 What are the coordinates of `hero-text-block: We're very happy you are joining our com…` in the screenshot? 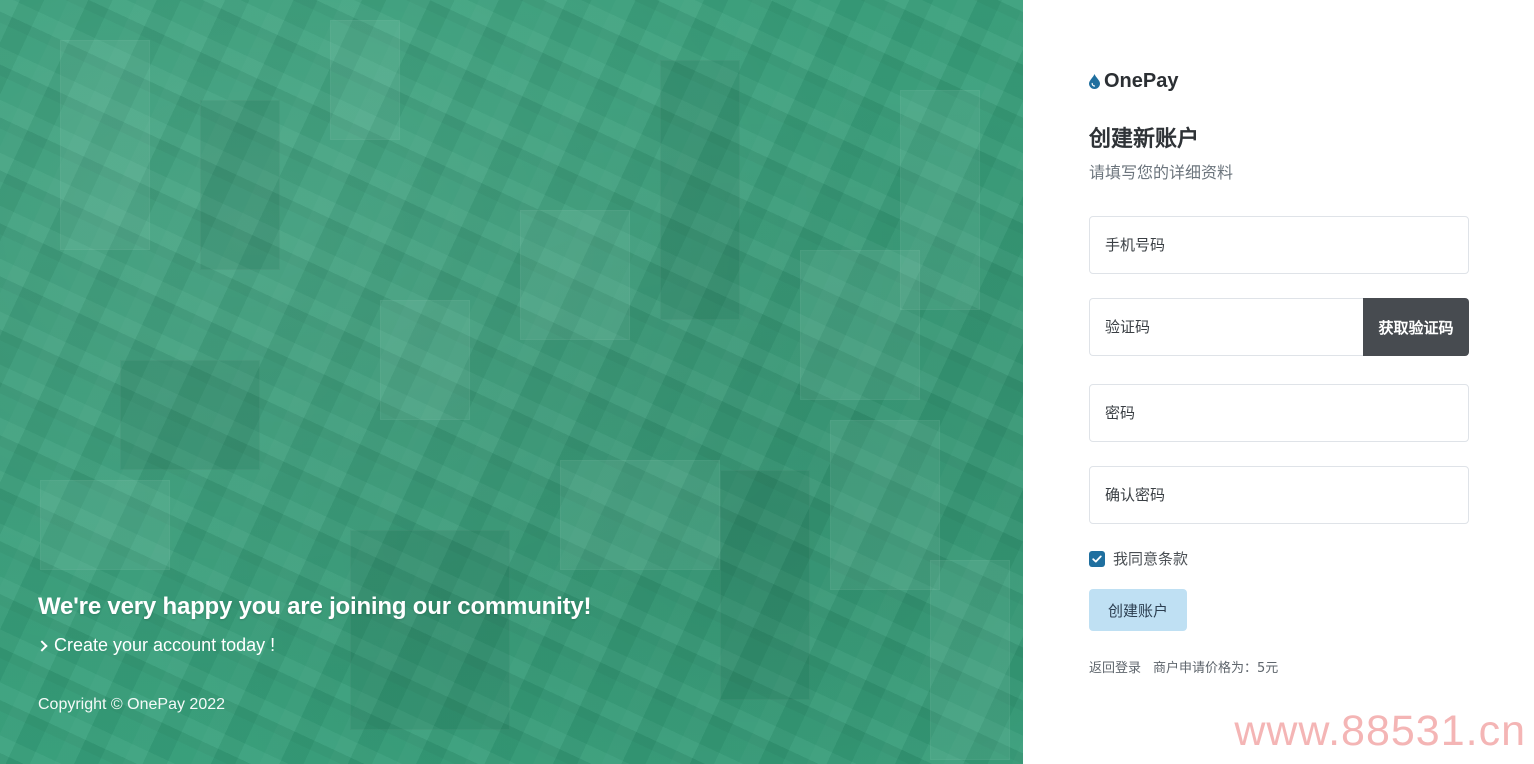 It's located at (314, 653).